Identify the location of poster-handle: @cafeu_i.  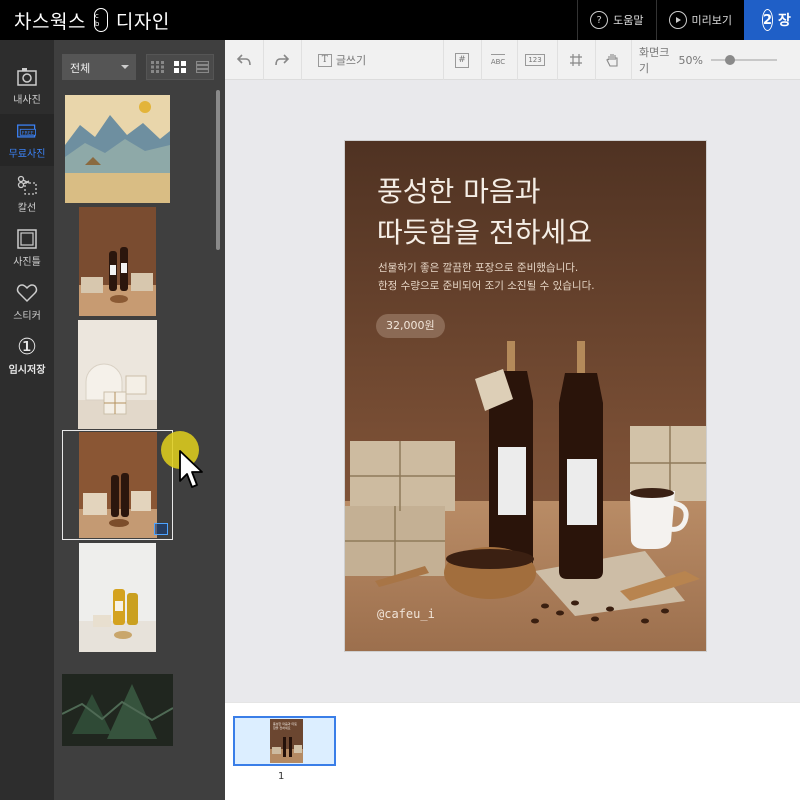
(406, 614).